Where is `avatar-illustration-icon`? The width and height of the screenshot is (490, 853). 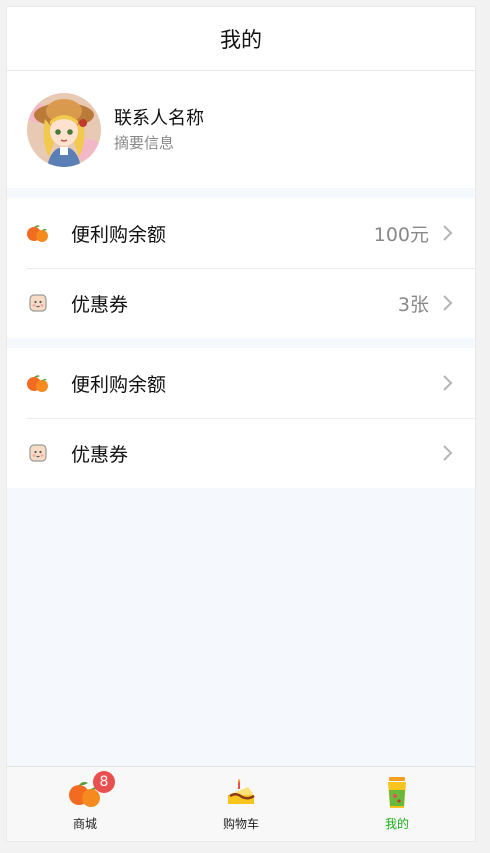 avatar-illustration-icon is located at coordinates (64, 129).